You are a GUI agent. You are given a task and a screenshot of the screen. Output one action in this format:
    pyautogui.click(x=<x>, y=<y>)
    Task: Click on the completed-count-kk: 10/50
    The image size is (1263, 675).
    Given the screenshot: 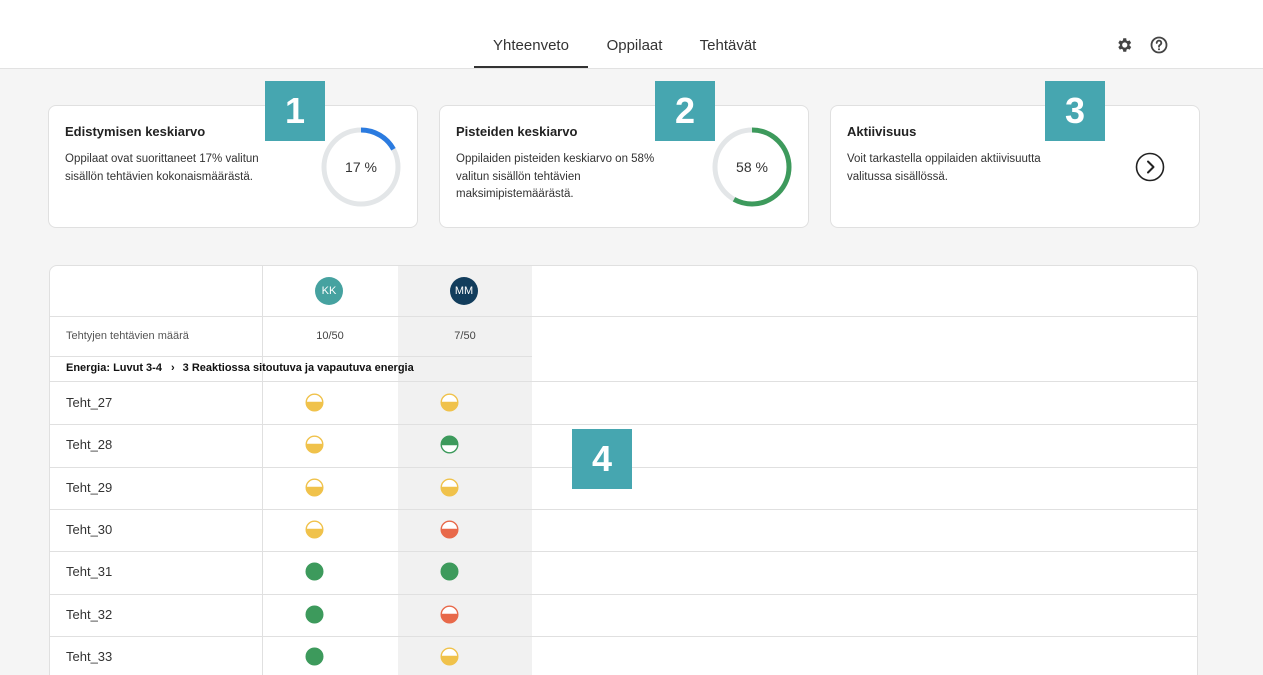 What is the action you would take?
    pyautogui.click(x=330, y=336)
    